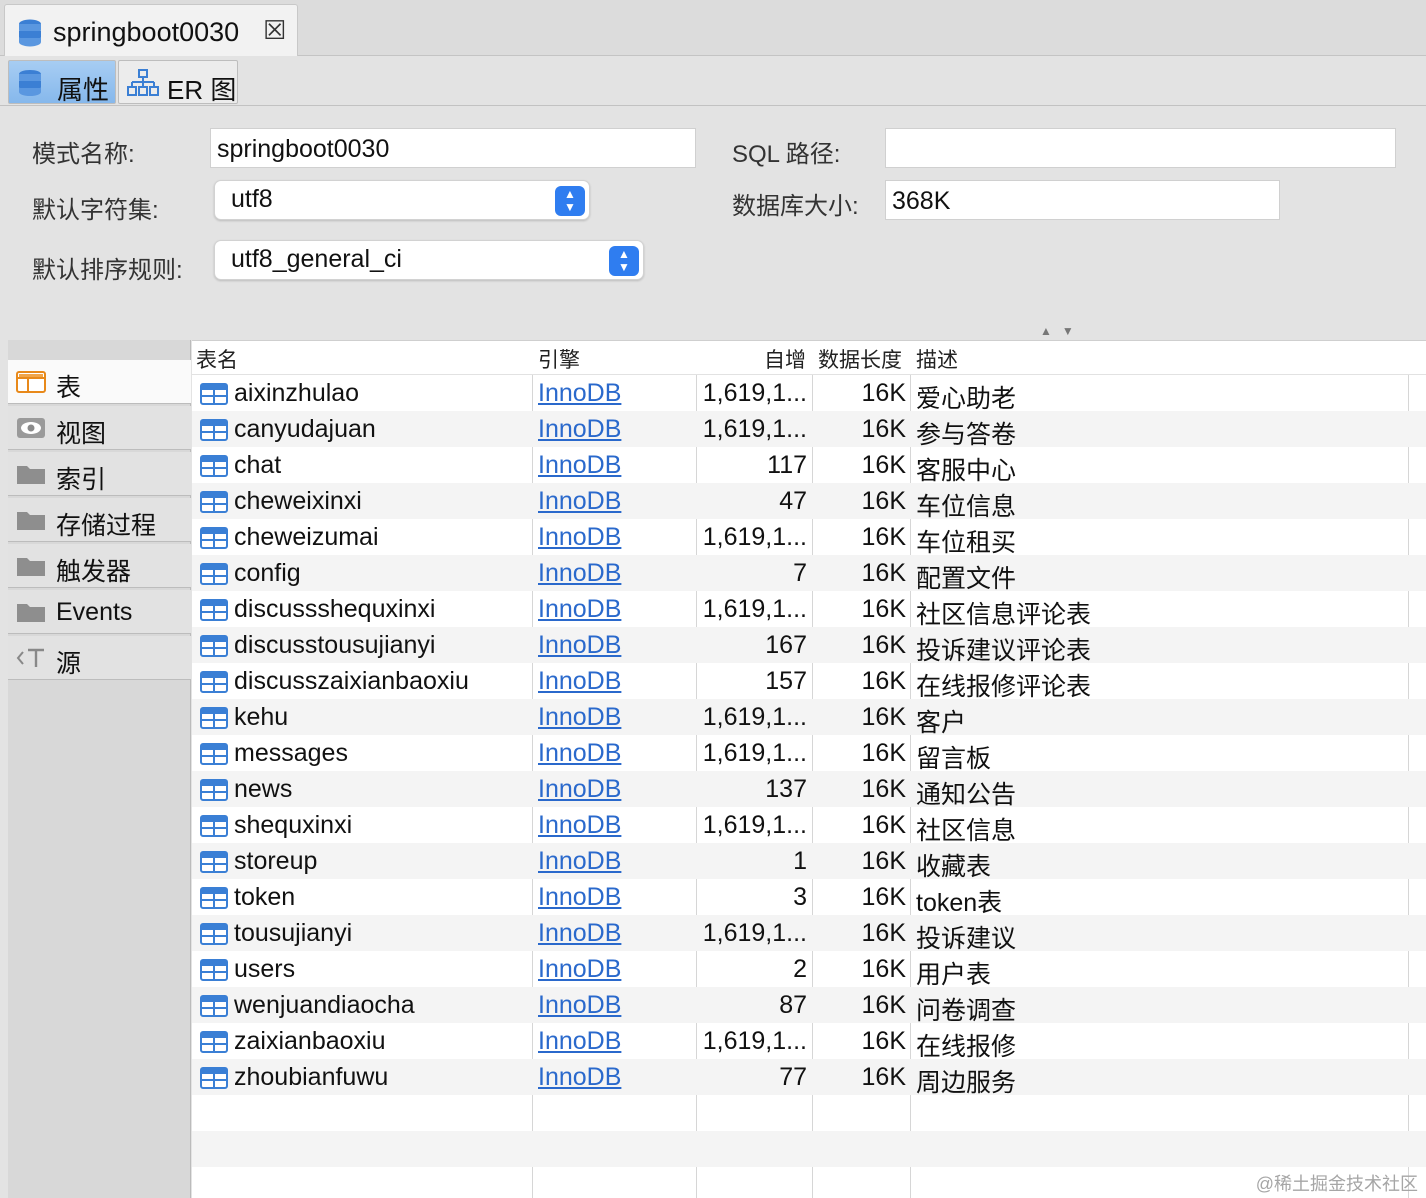 The width and height of the screenshot is (1426, 1198). What do you see at coordinates (713, 28) in the screenshot?
I see `document-tab-bar: springboot0030 ☒` at bounding box center [713, 28].